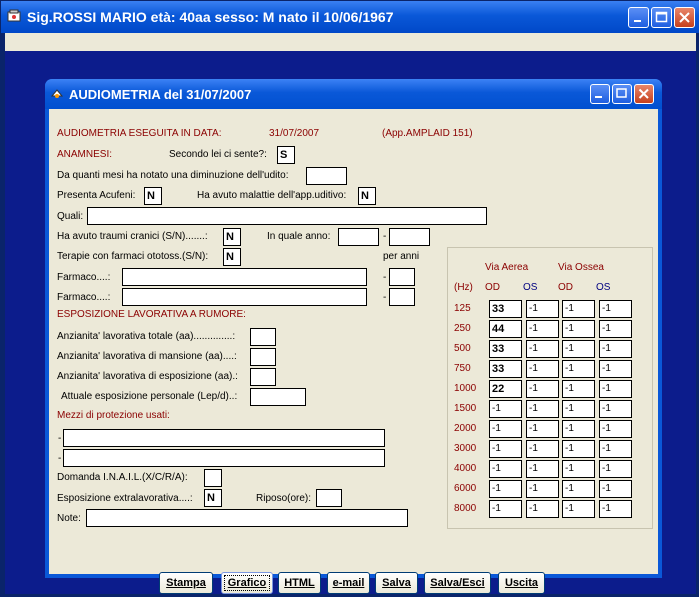 Image resolution: width=699 pixels, height=597 pixels. I want to click on hearing-field: S, so click(286, 155).